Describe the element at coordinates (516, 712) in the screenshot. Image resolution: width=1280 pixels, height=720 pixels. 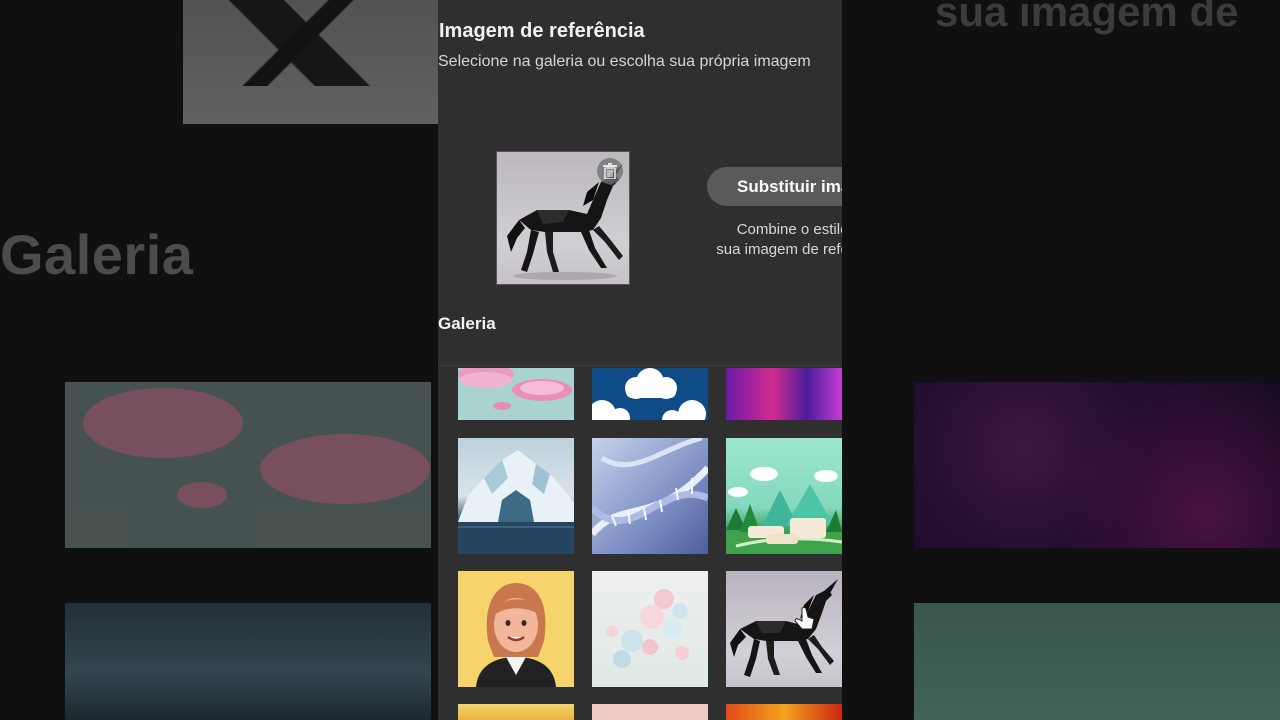
I see `gallery-item-yellow-forest` at that location.